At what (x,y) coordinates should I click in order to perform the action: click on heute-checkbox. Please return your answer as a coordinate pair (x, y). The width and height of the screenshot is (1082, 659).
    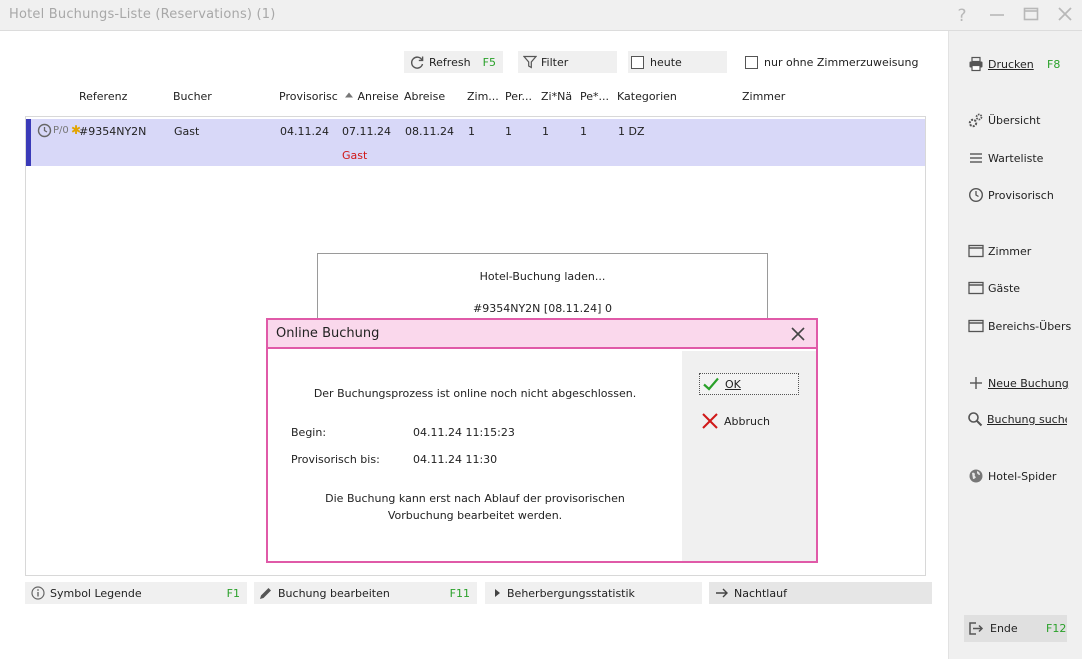
    Looking at the image, I should click on (637, 62).